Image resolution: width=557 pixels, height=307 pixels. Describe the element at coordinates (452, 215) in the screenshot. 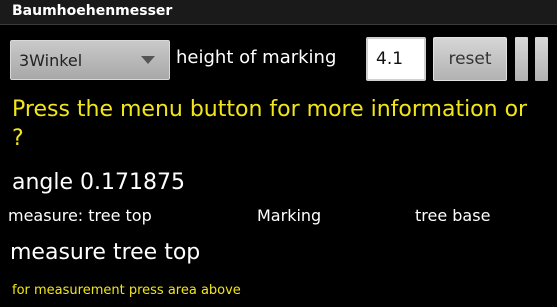

I see `measure-tree-base-target: tree base` at that location.